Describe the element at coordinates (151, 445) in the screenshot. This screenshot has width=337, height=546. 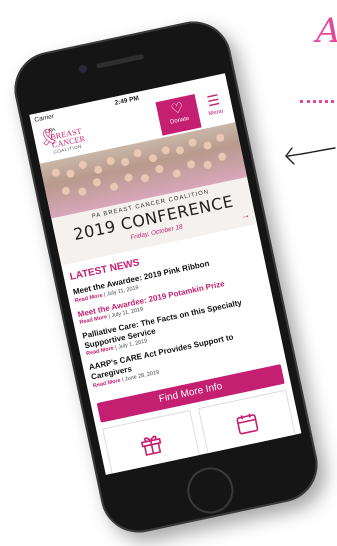
I see `gift-icon` at that location.